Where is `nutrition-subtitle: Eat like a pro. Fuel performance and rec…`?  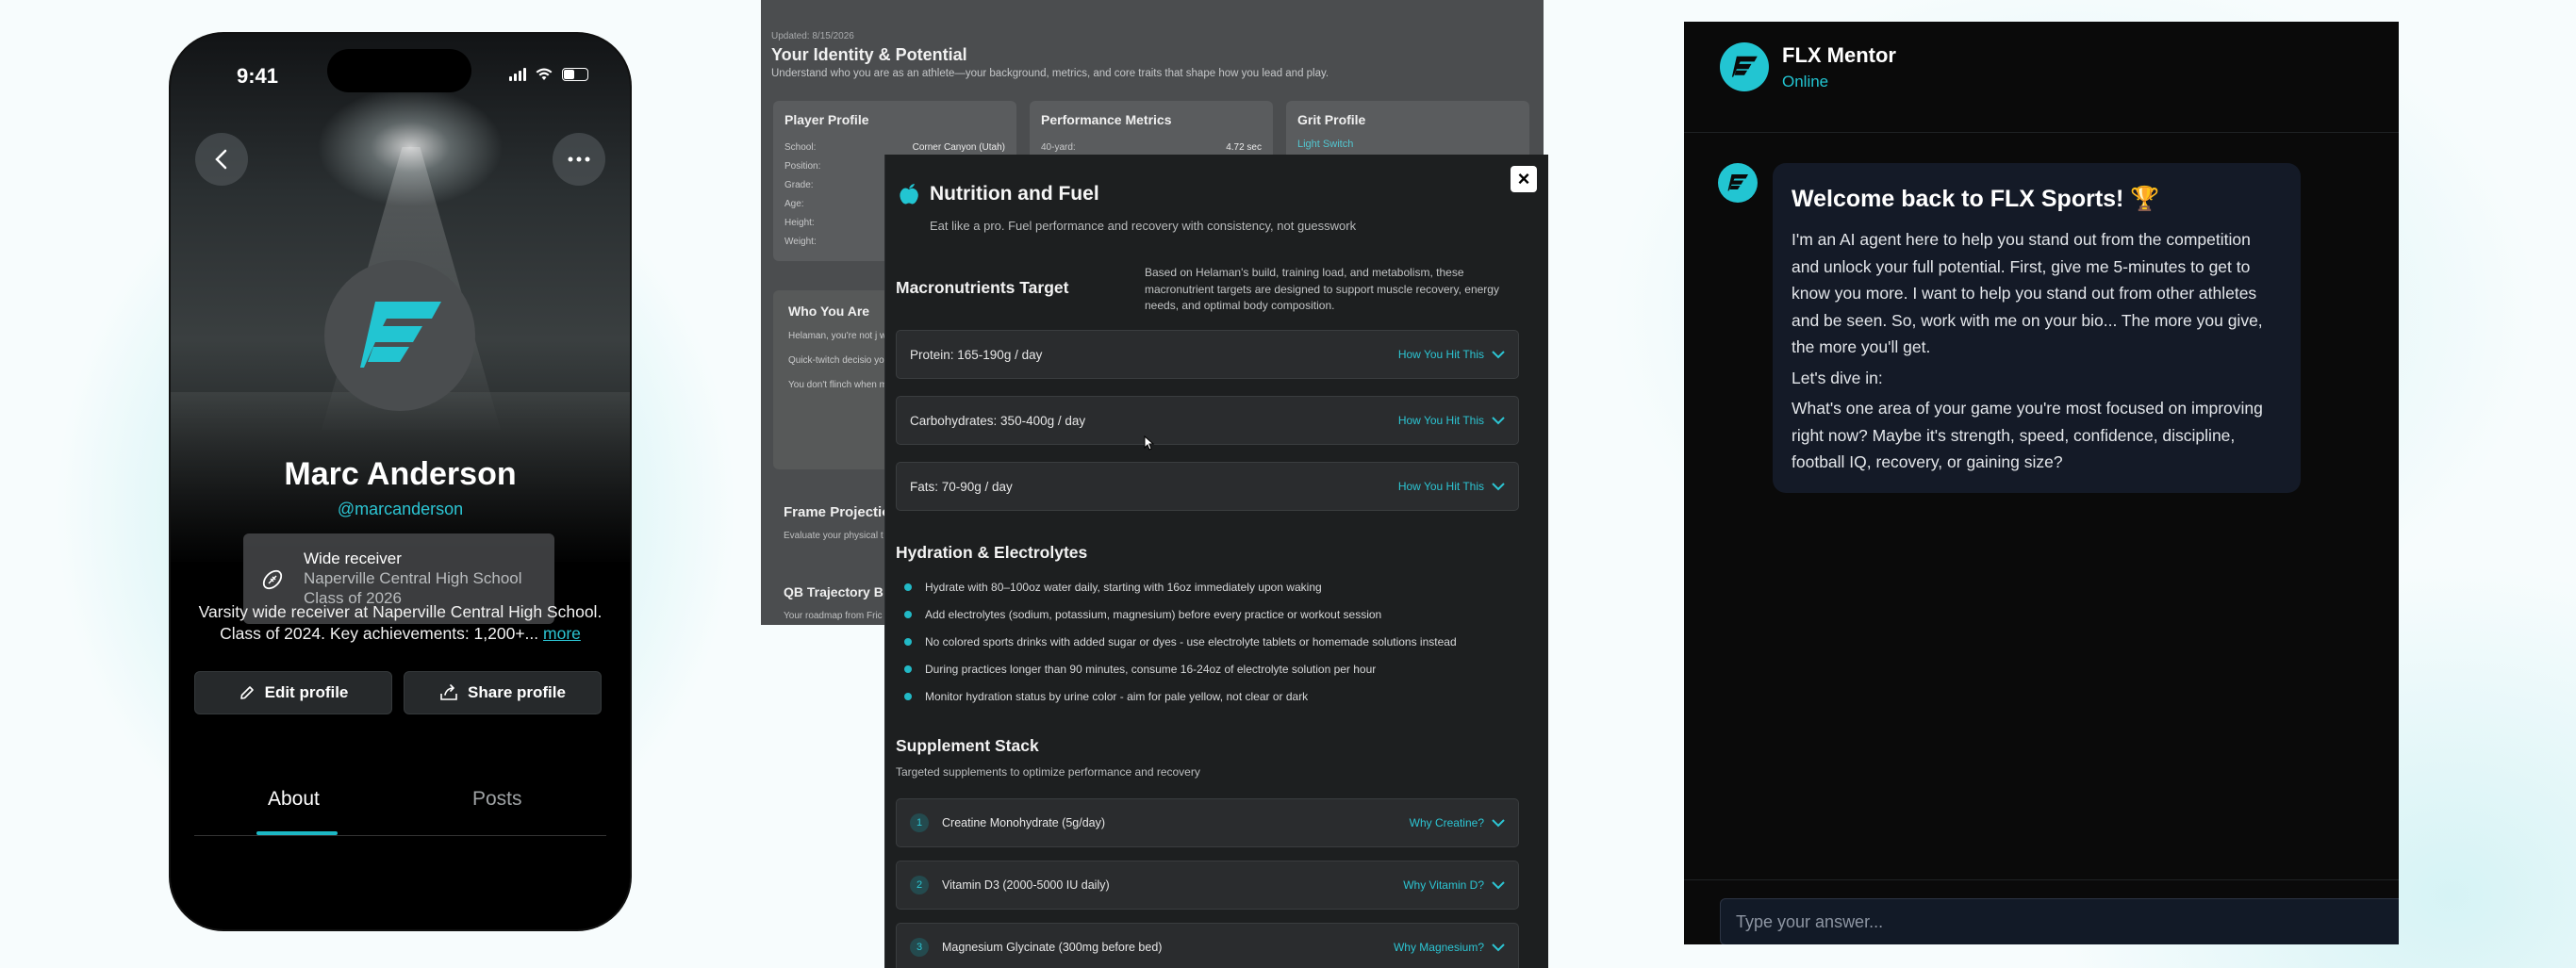 nutrition-subtitle: Eat like a pro. Fuel performance and rec… is located at coordinates (1143, 226).